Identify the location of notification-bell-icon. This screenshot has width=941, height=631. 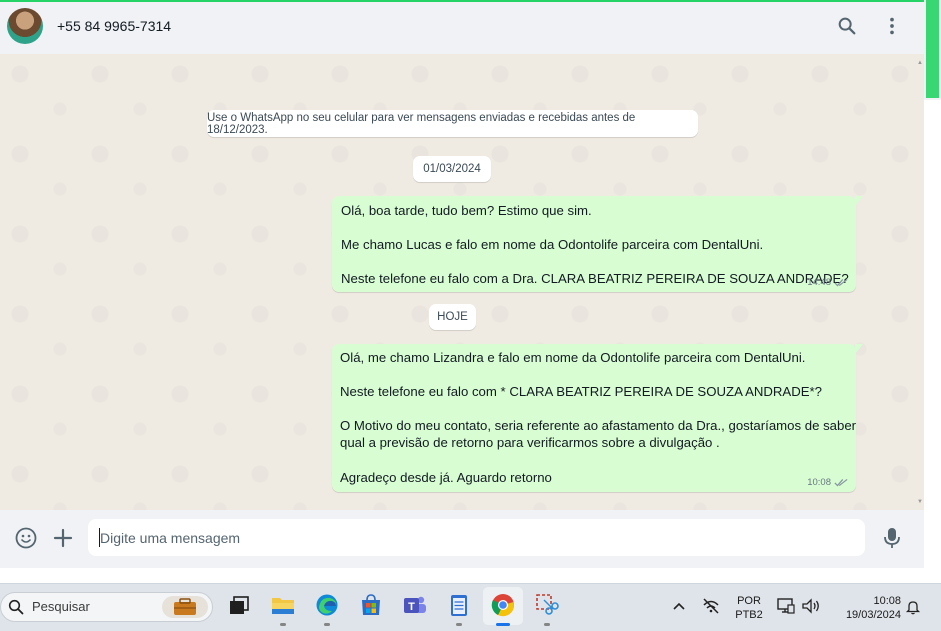
(913, 607).